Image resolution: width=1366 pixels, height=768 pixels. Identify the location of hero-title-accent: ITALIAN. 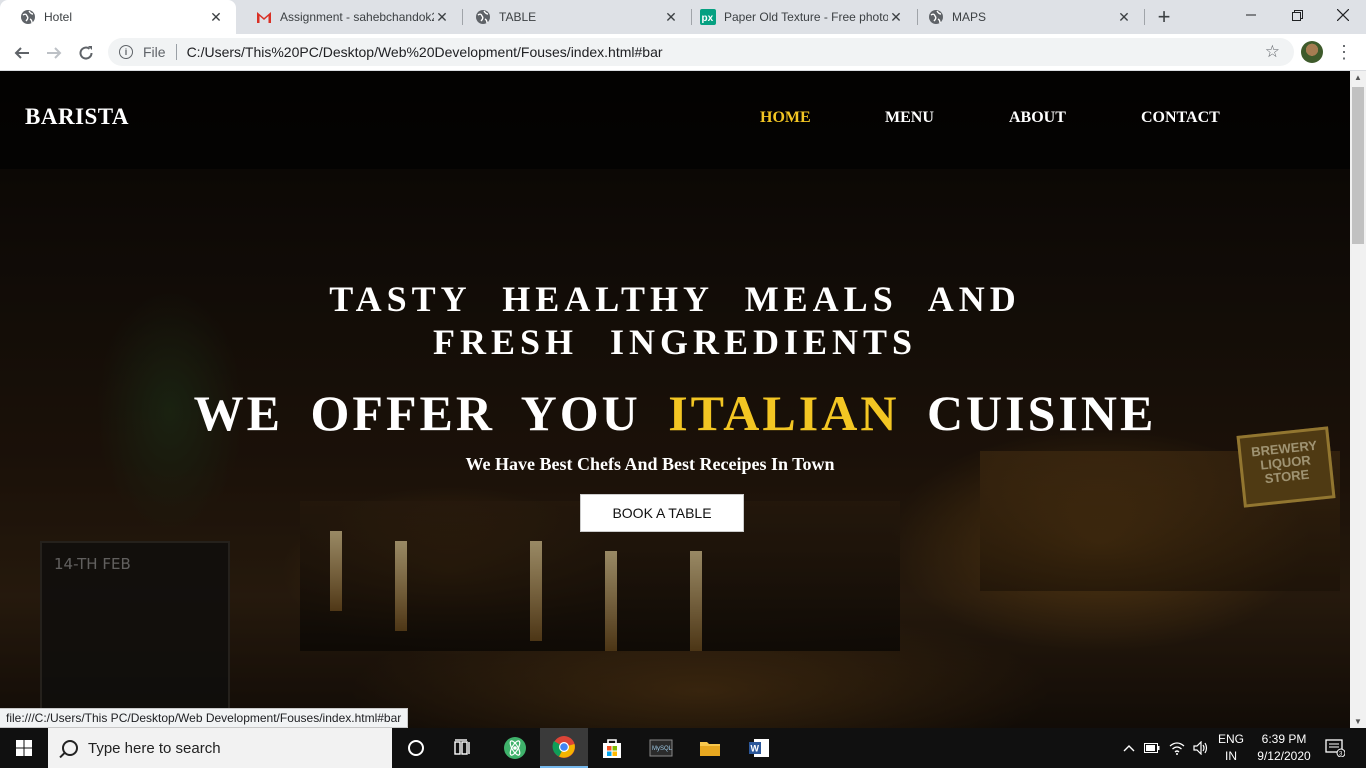
(784, 413).